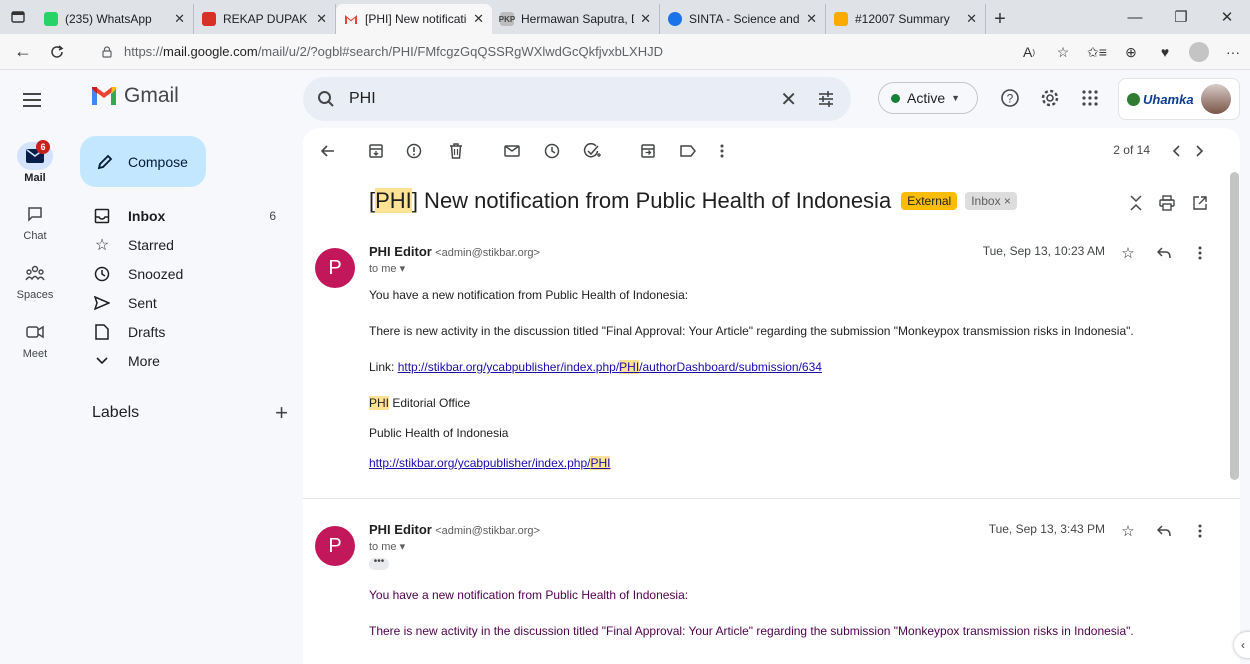 The width and height of the screenshot is (1250, 664). I want to click on browser-tab-rekap: REKAP DUPAK BIDANG ✕, so click(265, 19).